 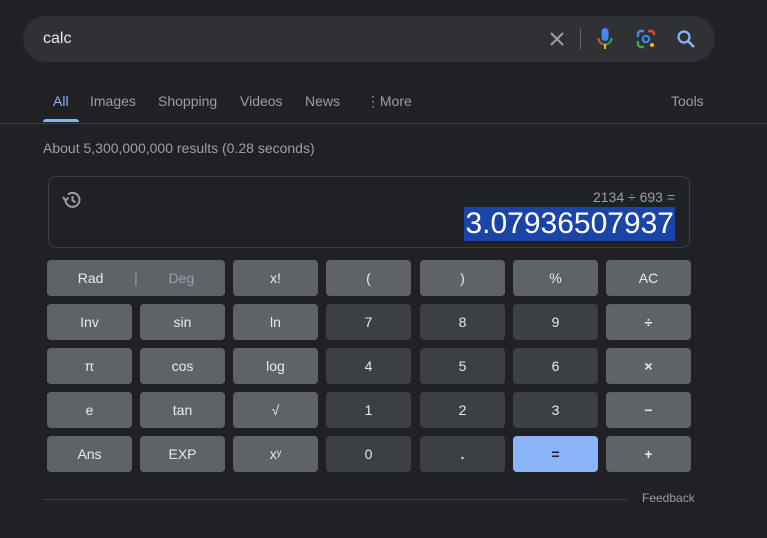 What do you see at coordinates (368, 410) in the screenshot?
I see `digit-1-key: 1` at bounding box center [368, 410].